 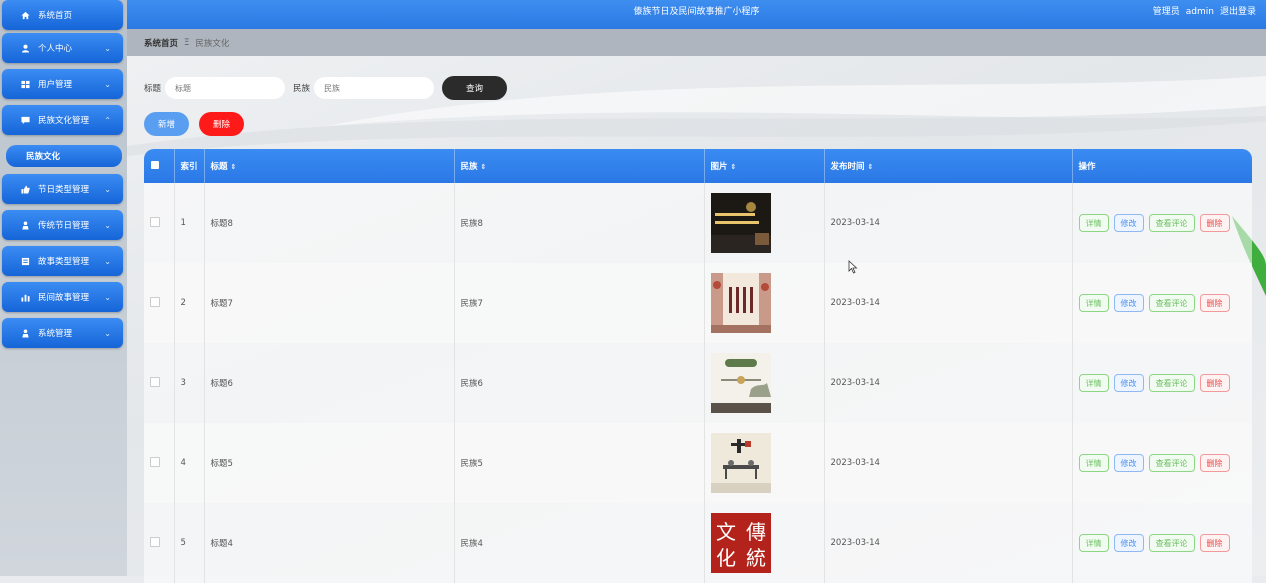 I want to click on home-icon, so click(x=25, y=15).